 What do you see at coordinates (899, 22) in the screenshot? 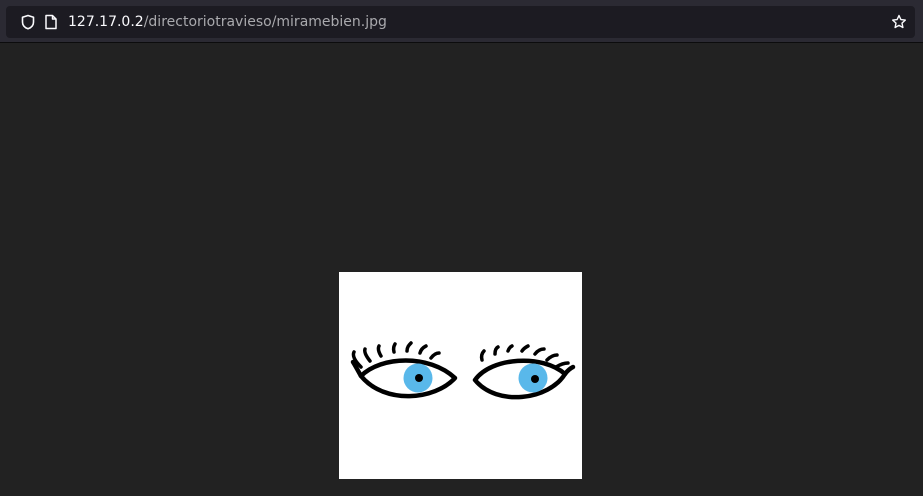
I see `star-icon` at bounding box center [899, 22].